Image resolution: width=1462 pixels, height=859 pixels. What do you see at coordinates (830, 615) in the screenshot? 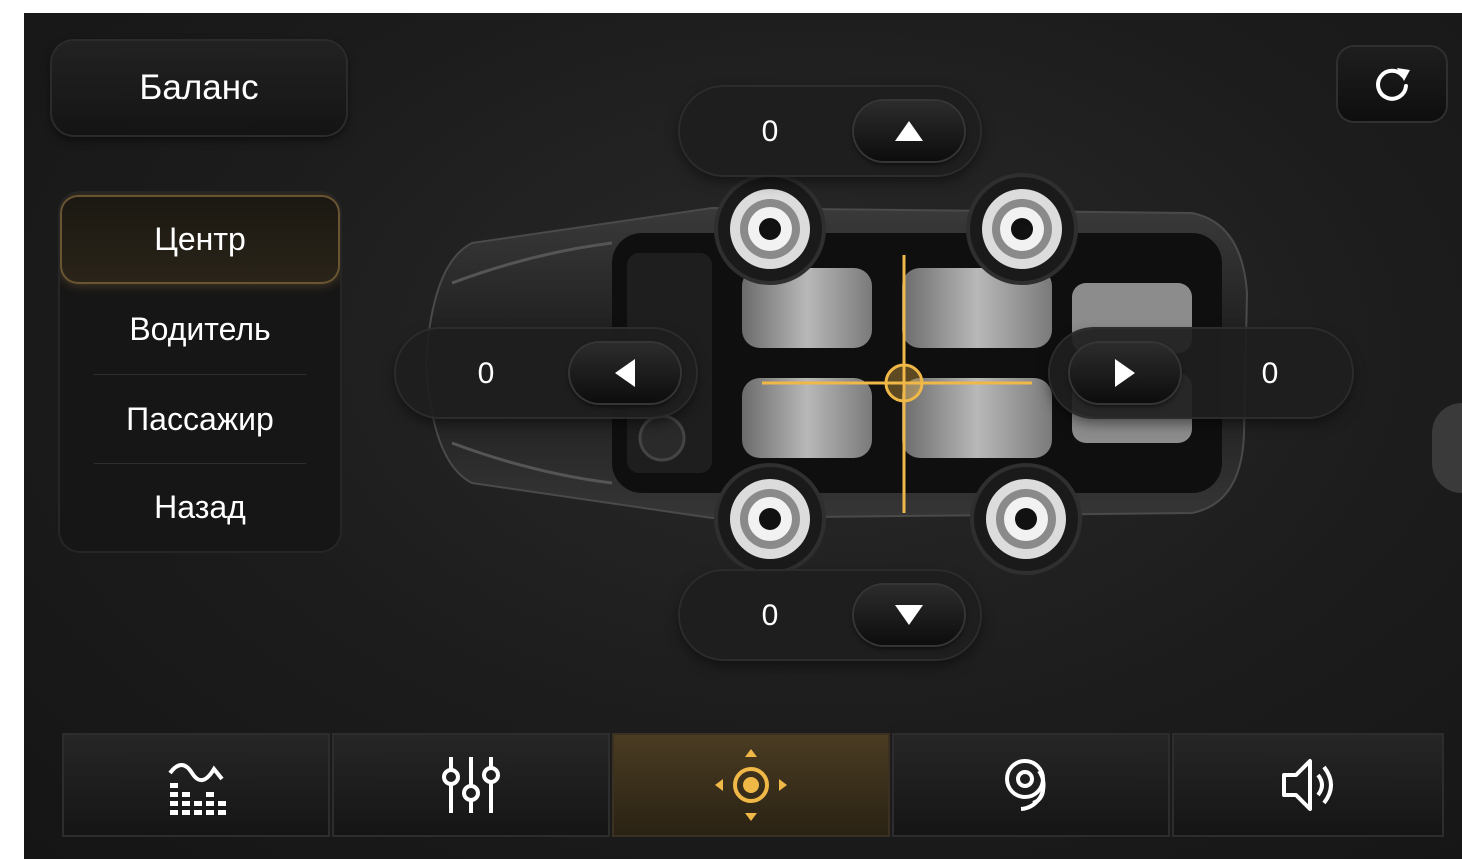
I see `rear-balance-control: 0` at bounding box center [830, 615].